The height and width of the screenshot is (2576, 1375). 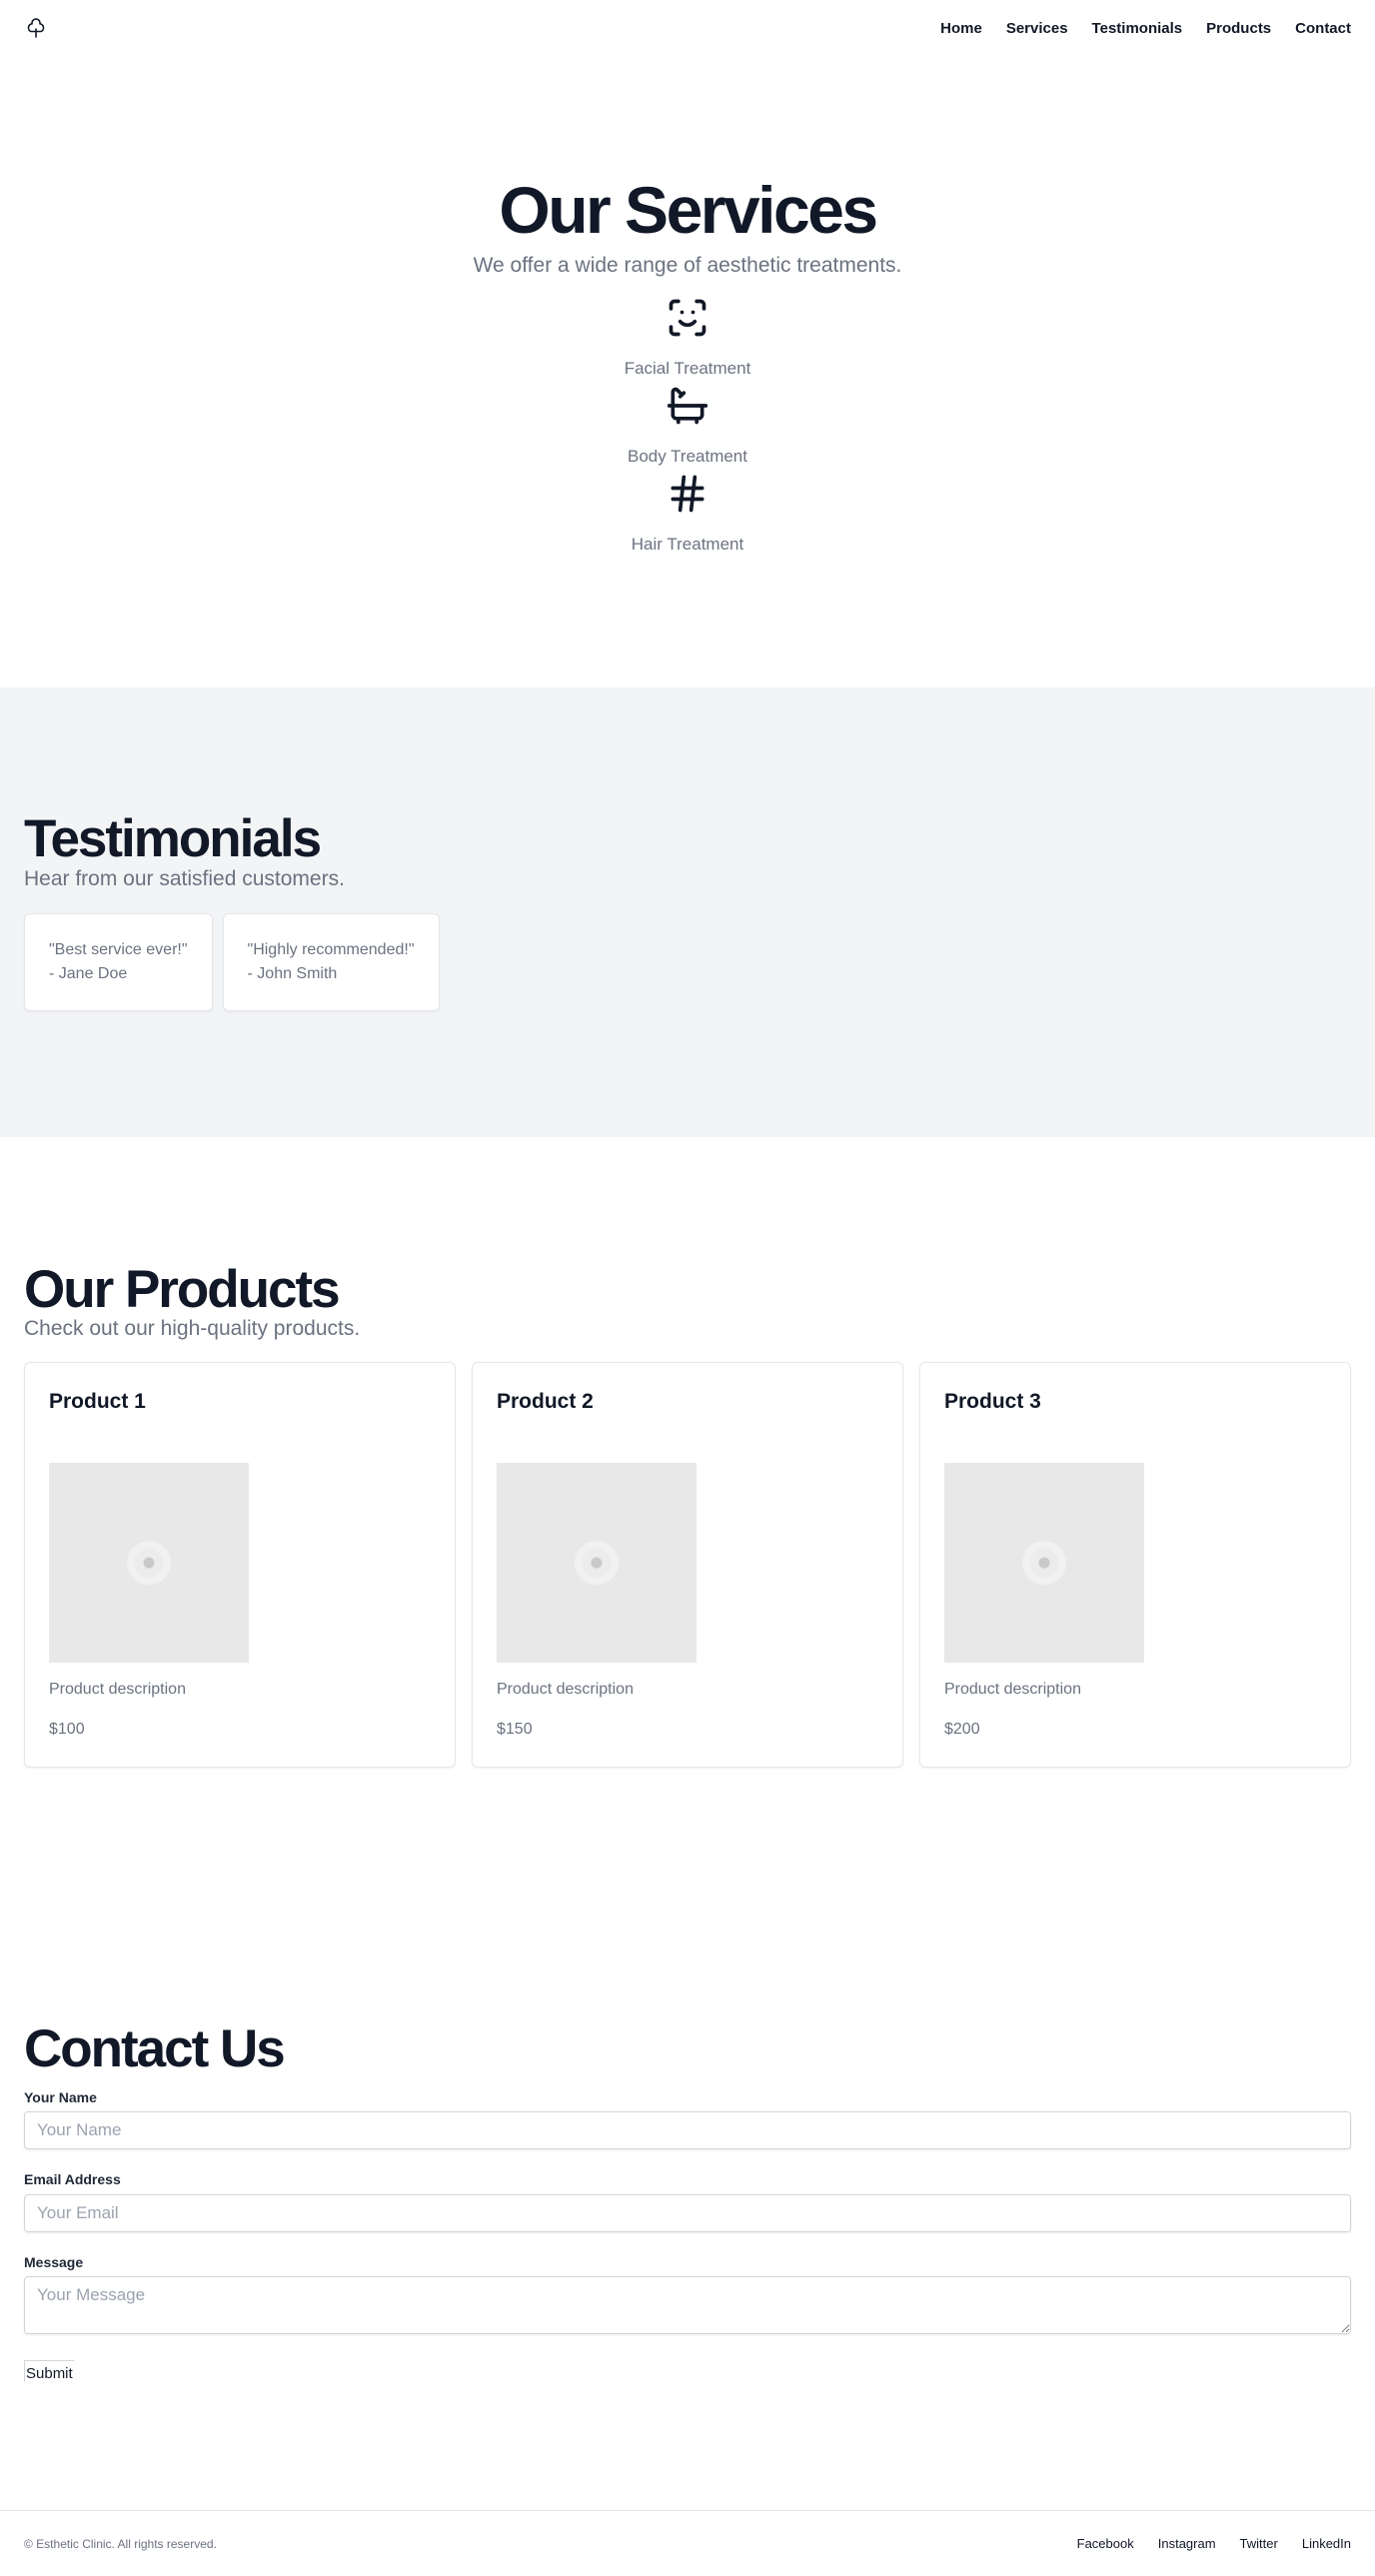 I want to click on message-label: Message, so click(x=54, y=2262).